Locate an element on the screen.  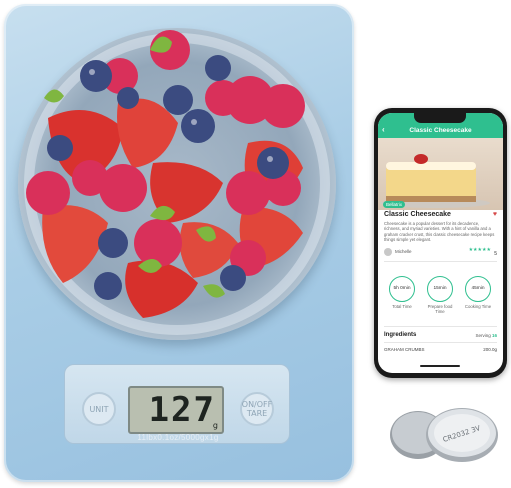
ingredient-qty: 200.0g is located at coordinates (490, 349).